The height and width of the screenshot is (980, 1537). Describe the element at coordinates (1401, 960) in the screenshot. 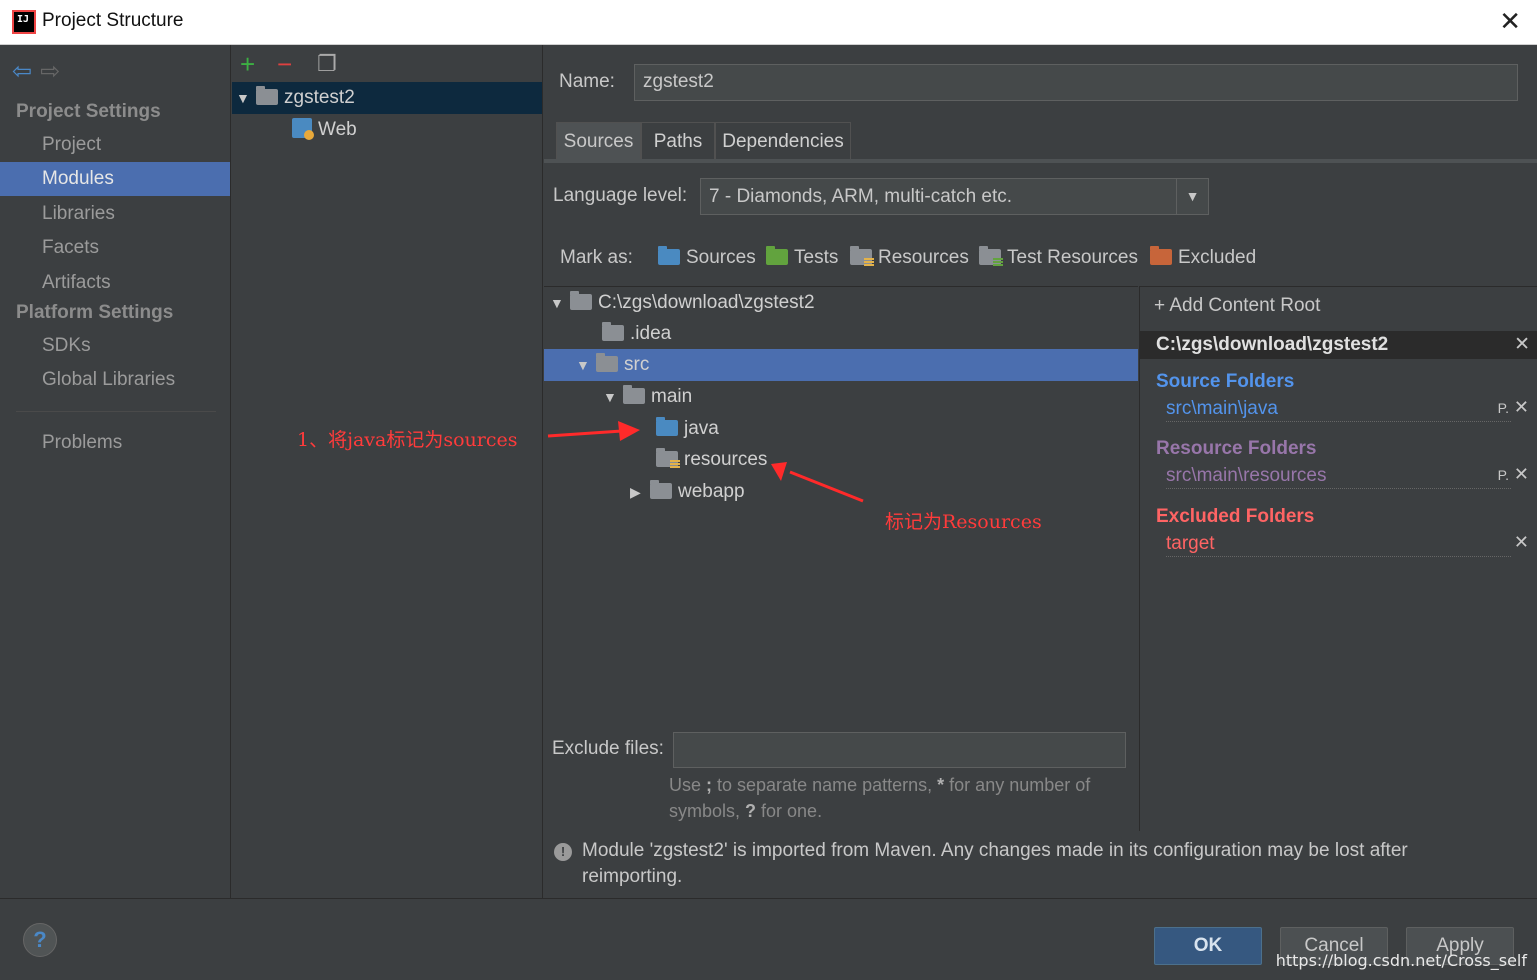

I see `watermark: https://blog.csdn.net/Cross_self` at that location.